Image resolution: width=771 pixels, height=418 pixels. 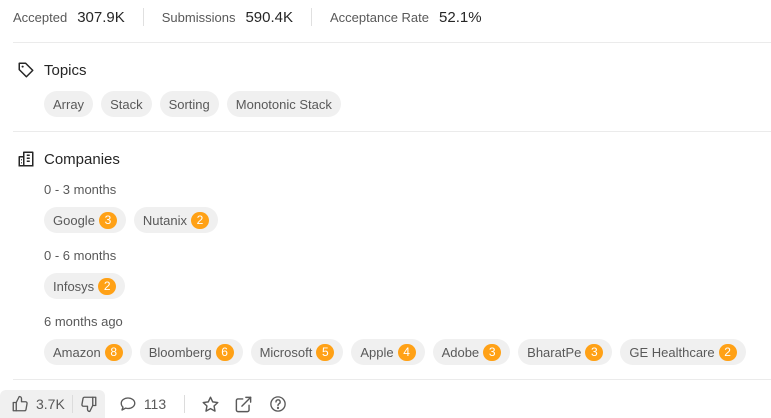 What do you see at coordinates (26, 159) in the screenshot?
I see `building-icon` at bounding box center [26, 159].